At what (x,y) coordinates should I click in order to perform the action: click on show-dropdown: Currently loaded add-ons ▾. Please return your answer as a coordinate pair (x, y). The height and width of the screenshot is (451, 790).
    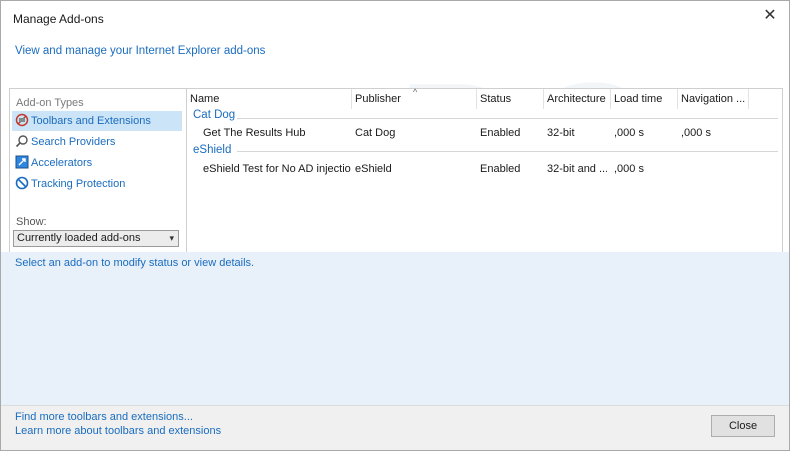
    Looking at the image, I should click on (96, 238).